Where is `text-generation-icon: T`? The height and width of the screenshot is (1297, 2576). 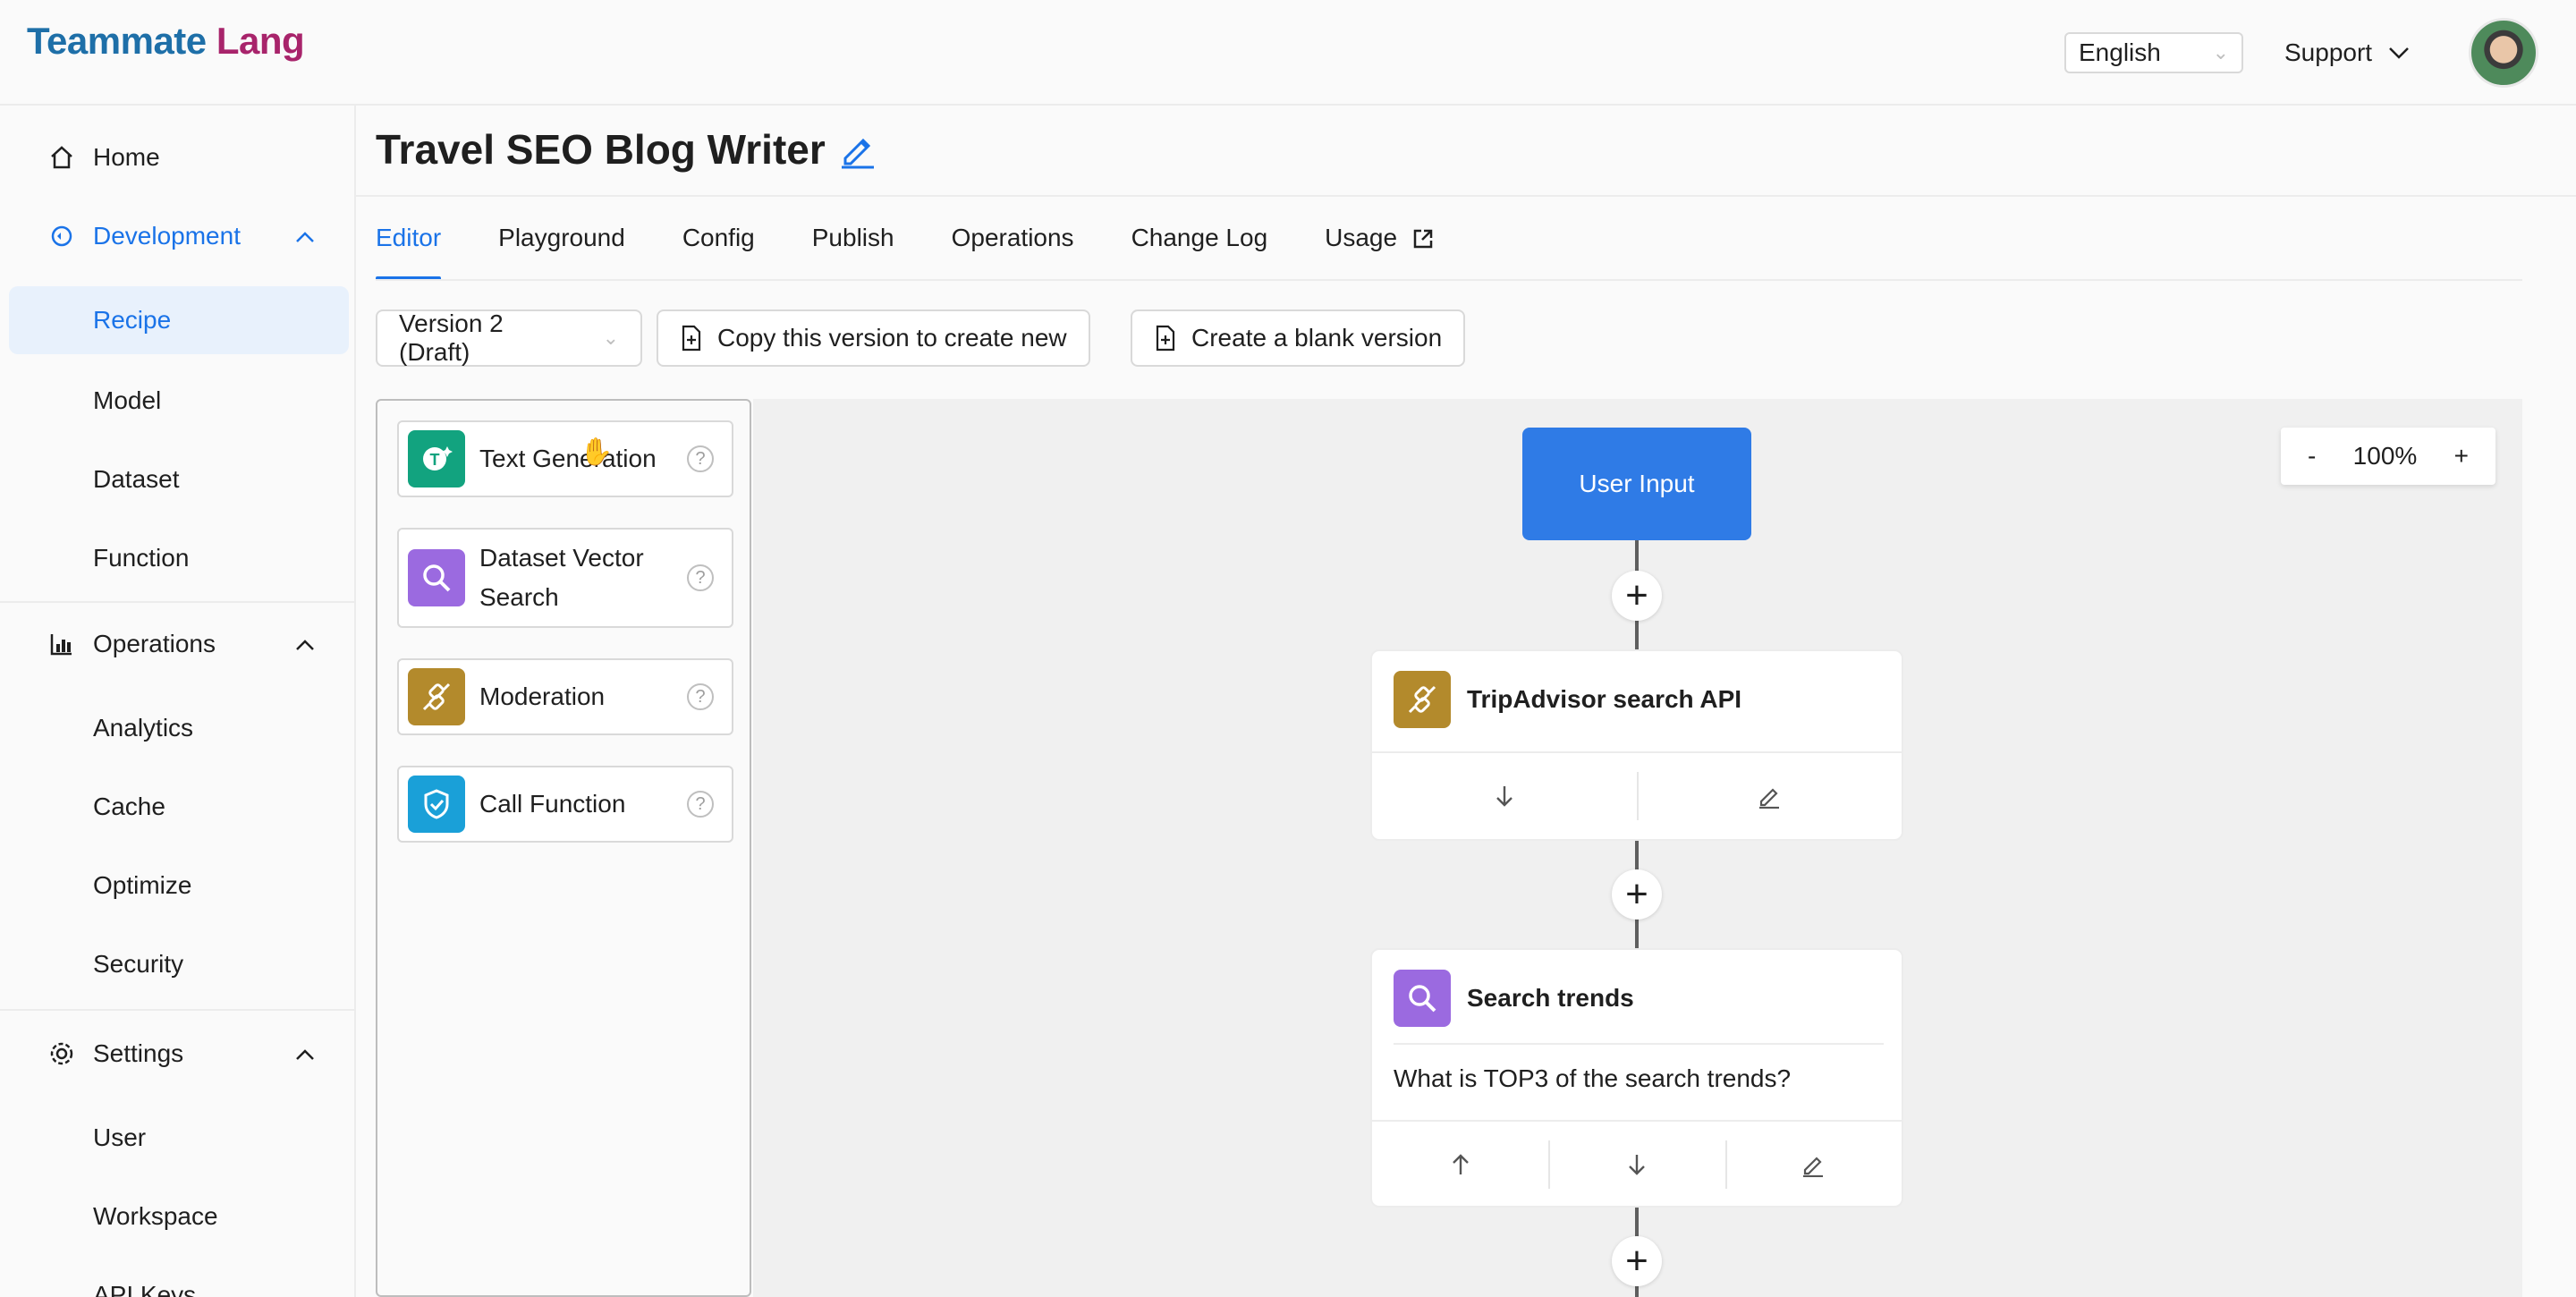 text-generation-icon: T is located at coordinates (436, 459).